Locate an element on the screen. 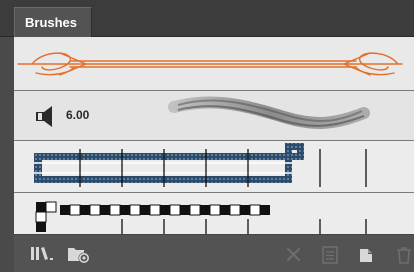  tab-label: Brushes is located at coordinates (51, 22).